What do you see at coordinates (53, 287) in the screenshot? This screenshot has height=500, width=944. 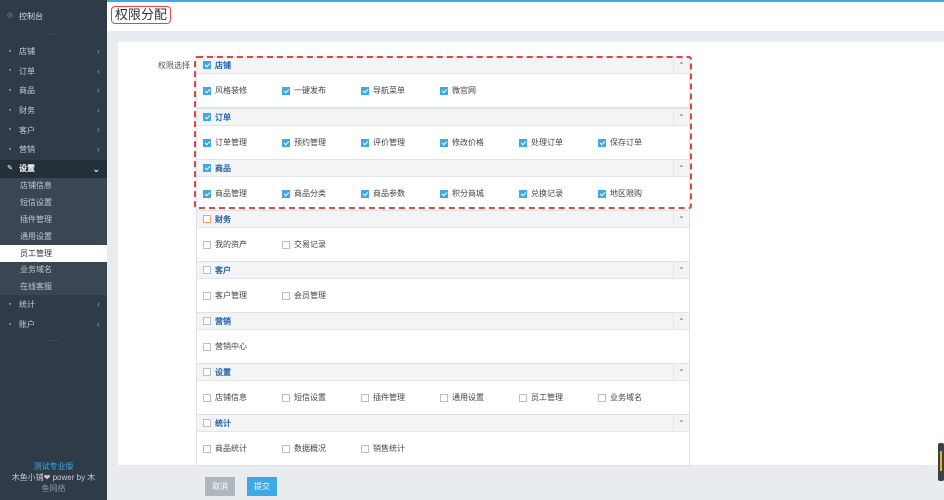 I see `sidebar-subitem: 在线客服` at bounding box center [53, 287].